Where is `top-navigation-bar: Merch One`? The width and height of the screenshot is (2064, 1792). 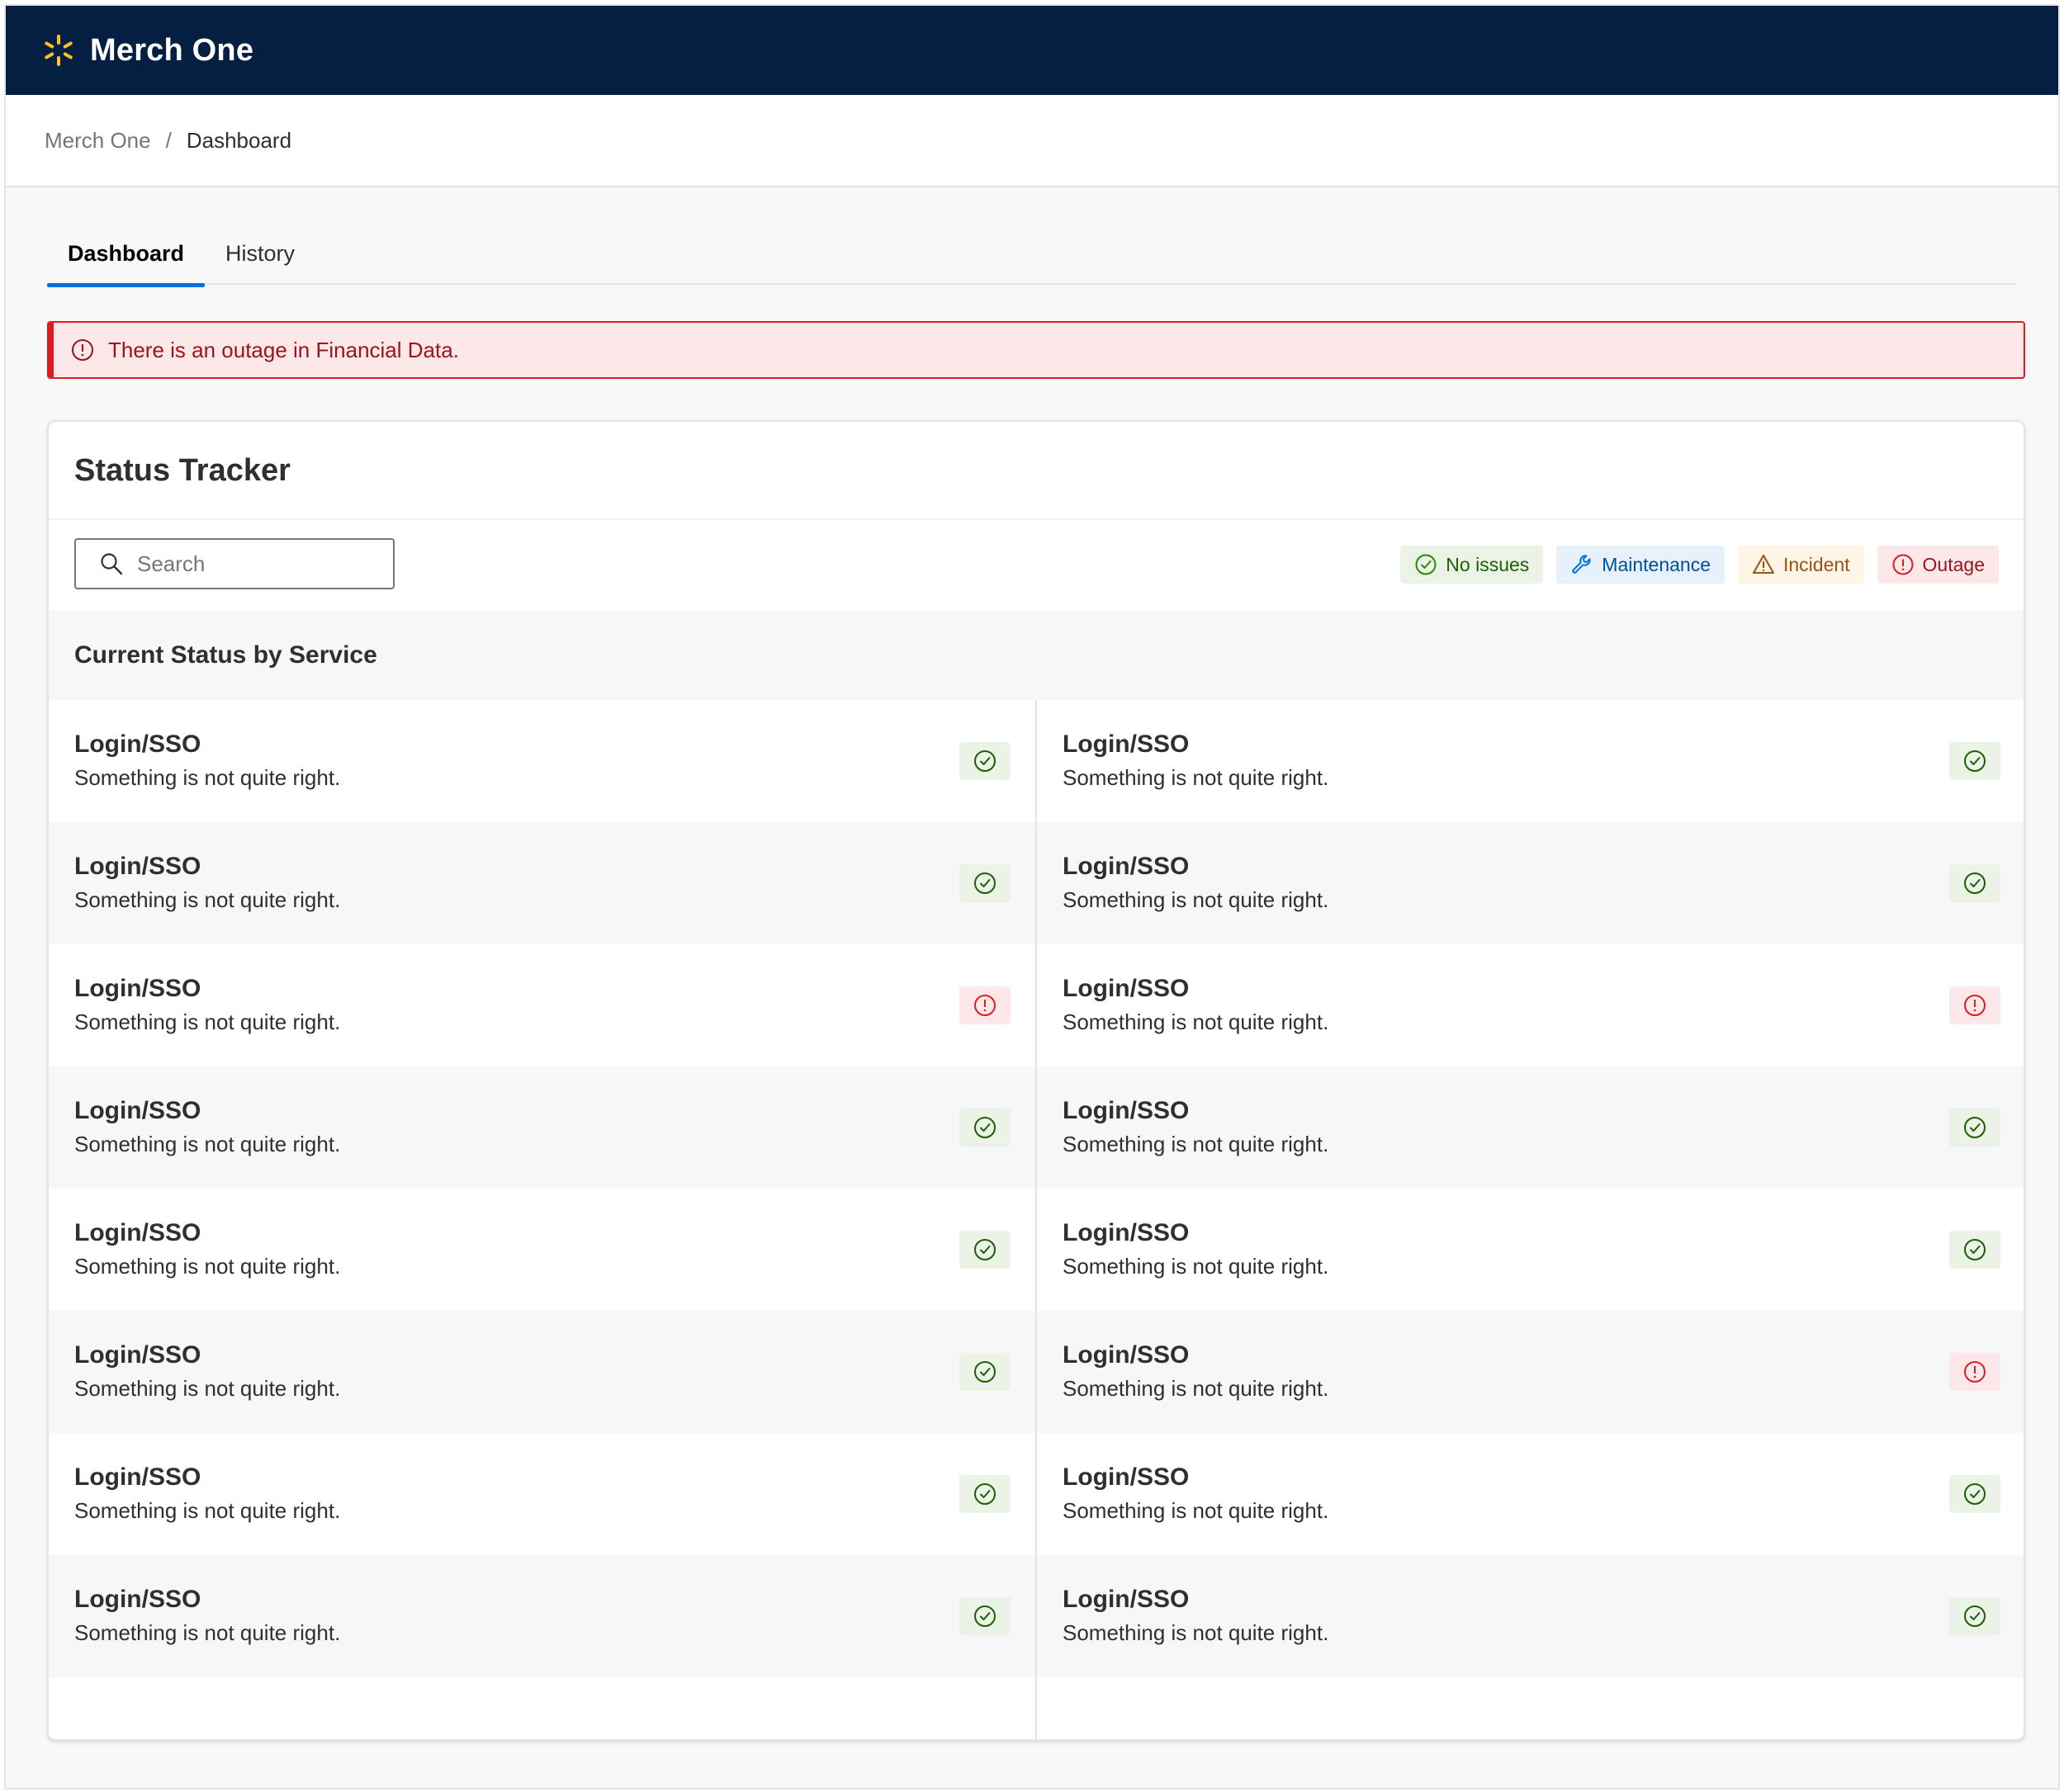 top-navigation-bar: Merch One is located at coordinates (1032, 50).